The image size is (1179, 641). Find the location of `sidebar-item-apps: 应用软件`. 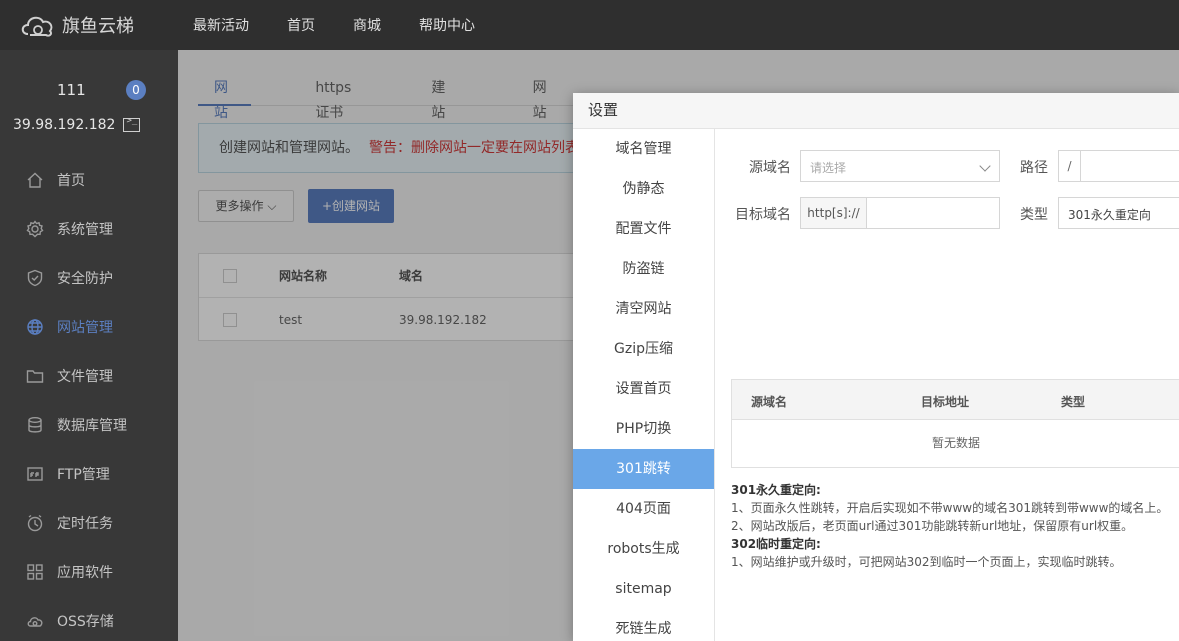

sidebar-item-apps: 应用软件 is located at coordinates (89, 571).